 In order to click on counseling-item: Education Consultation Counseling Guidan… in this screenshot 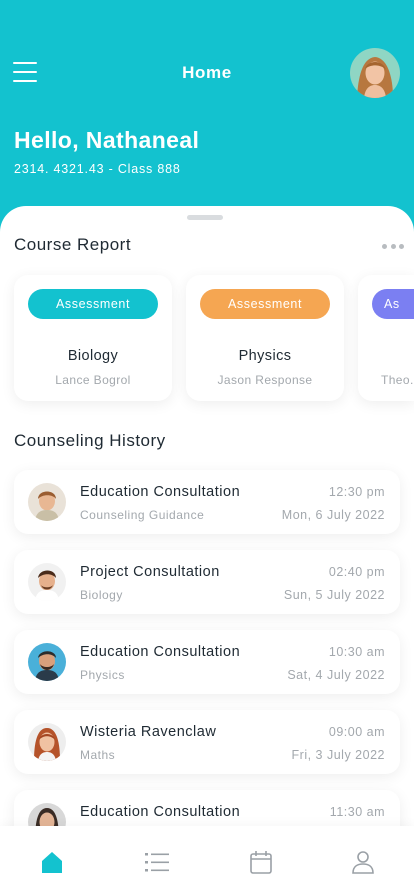, I will do `click(207, 502)`.